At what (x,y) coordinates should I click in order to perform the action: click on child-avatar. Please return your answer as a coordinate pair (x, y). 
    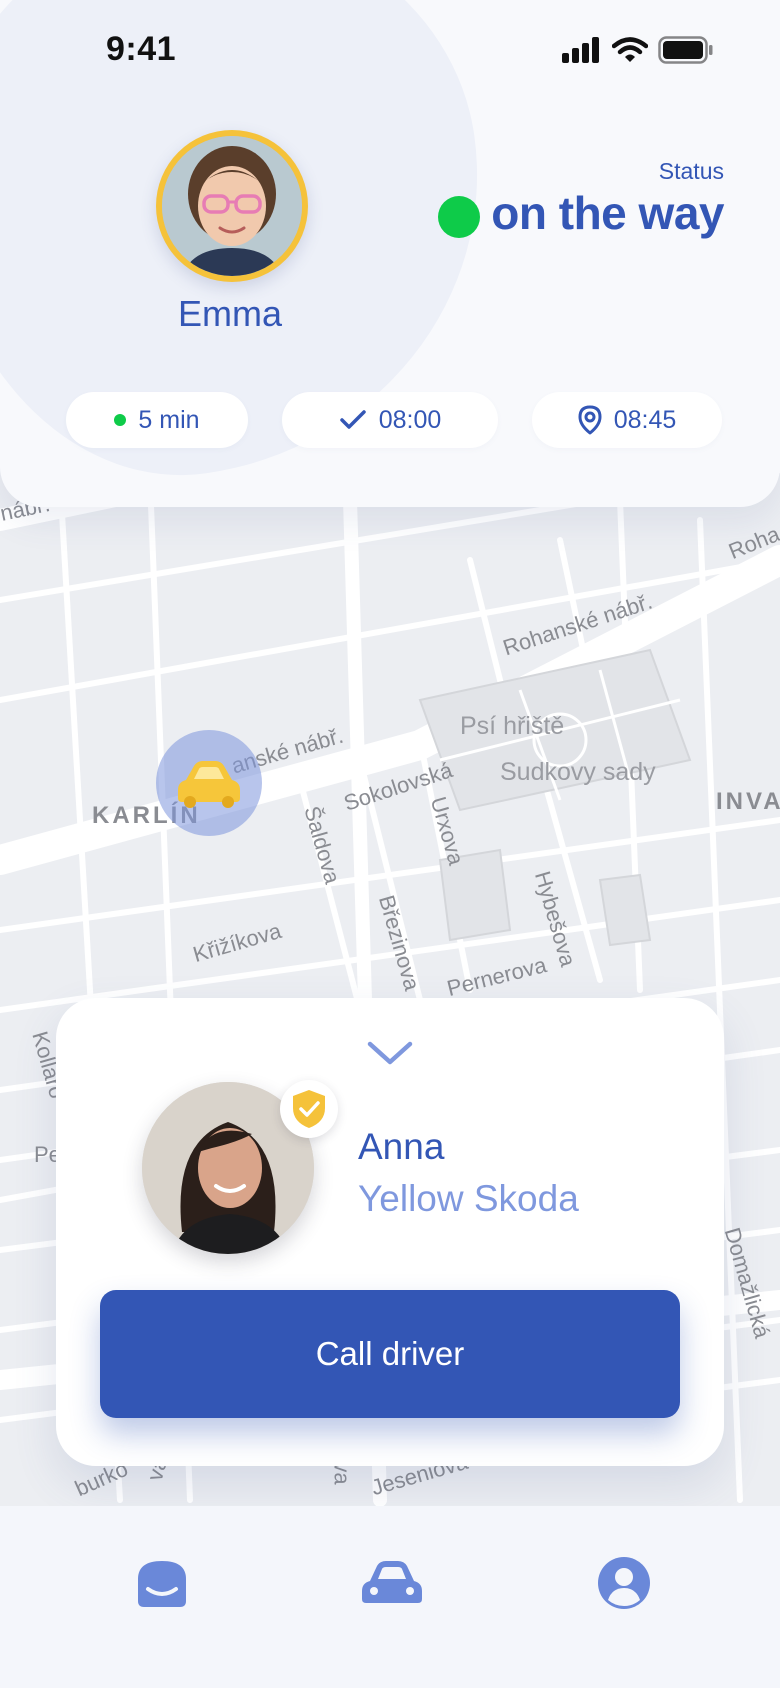
    Looking at the image, I should click on (232, 206).